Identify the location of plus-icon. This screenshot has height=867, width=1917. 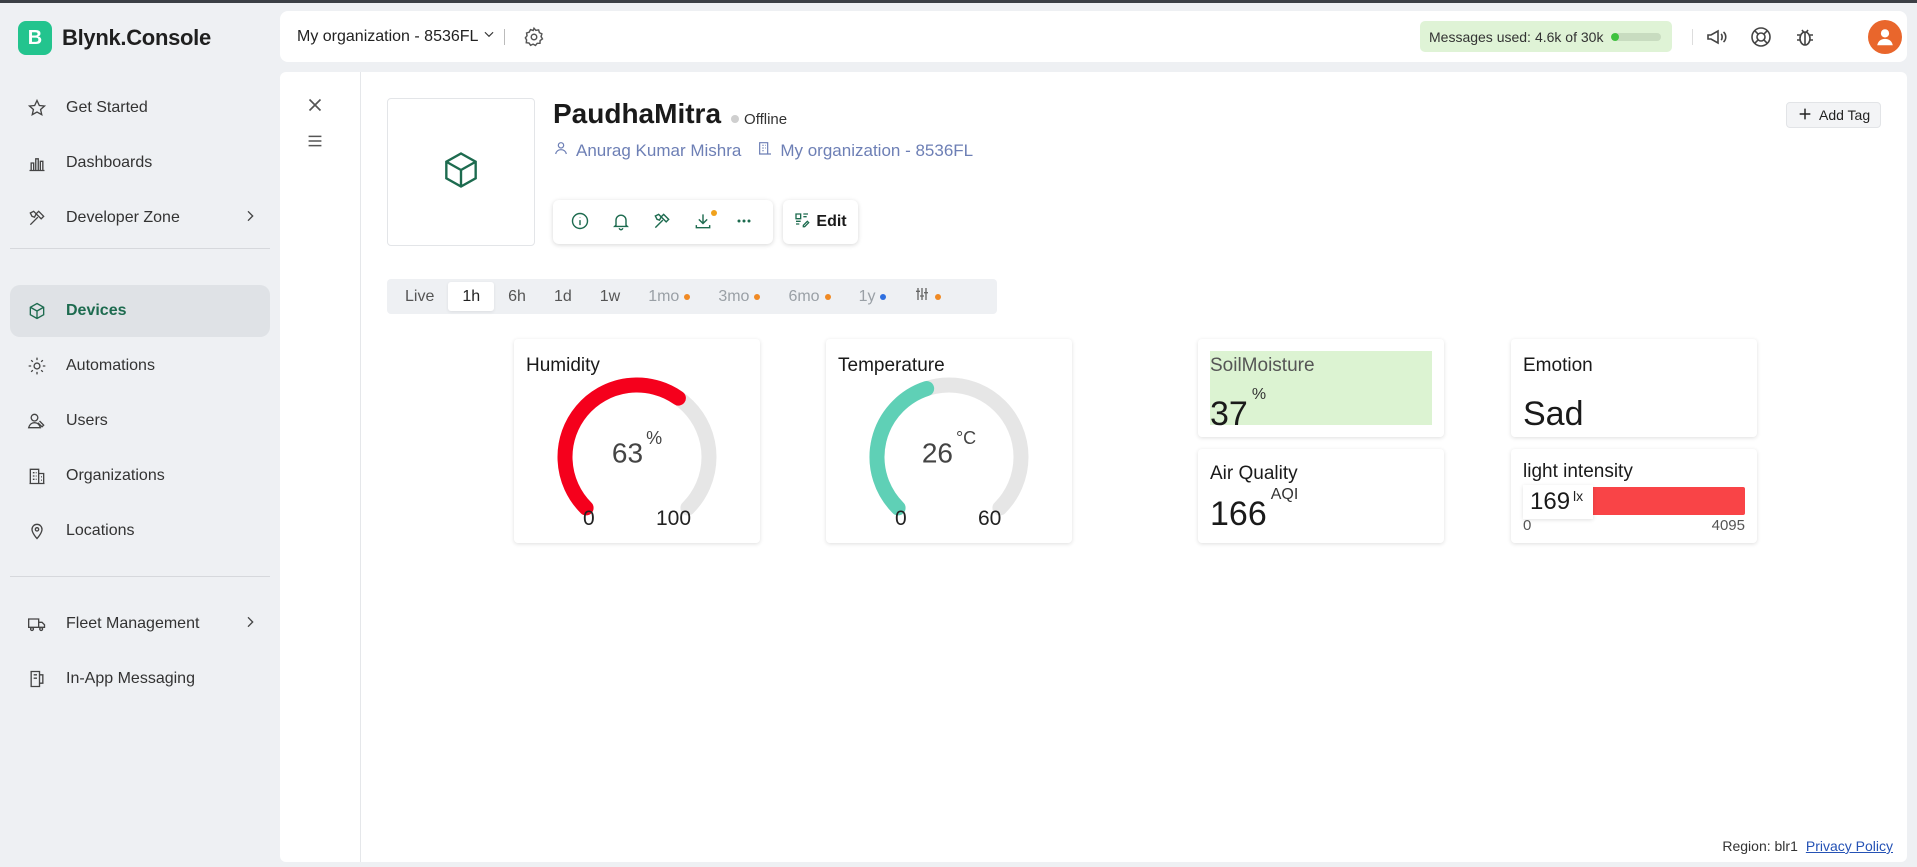
(1805, 115).